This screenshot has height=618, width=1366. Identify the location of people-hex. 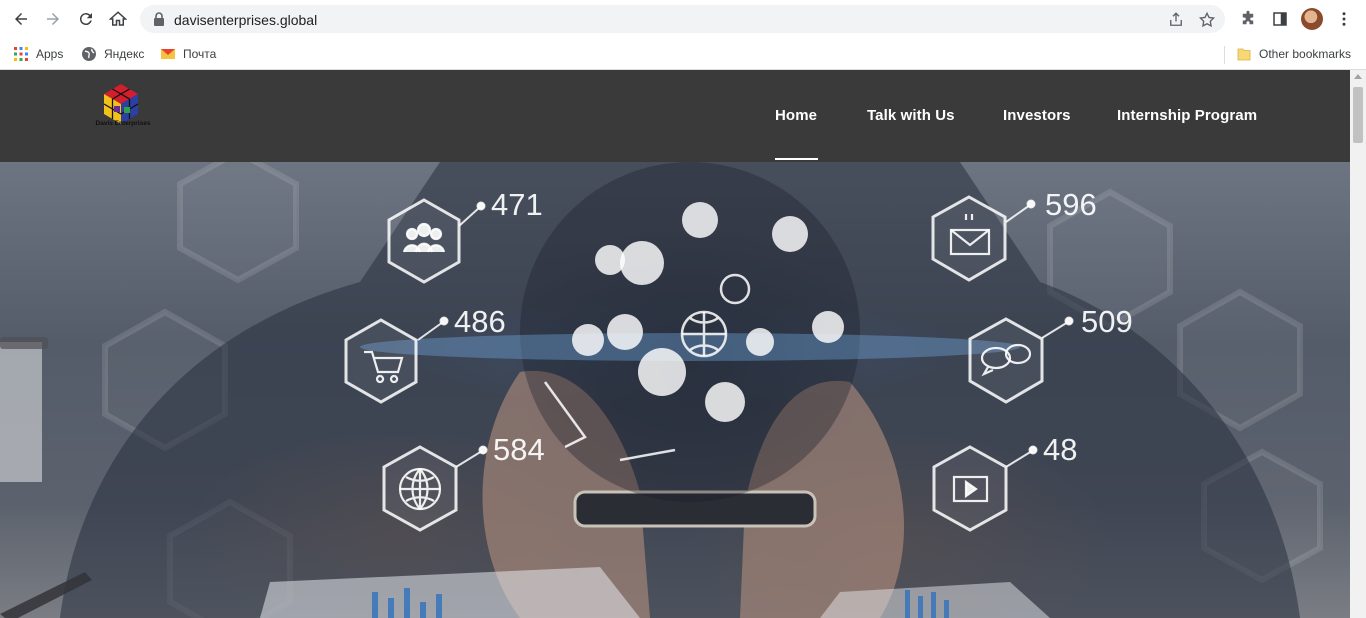
(424, 241).